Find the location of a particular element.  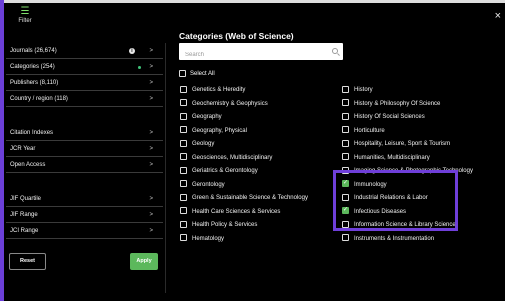

filter-jif-quartile-label: JIF Quartile is located at coordinates (26, 199).